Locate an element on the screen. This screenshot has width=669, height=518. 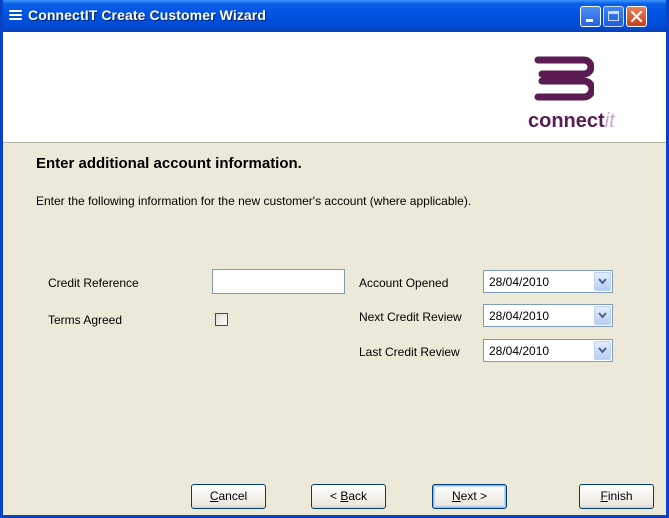
account-opened-date-picker: 28/04/2010 is located at coordinates (548, 281).